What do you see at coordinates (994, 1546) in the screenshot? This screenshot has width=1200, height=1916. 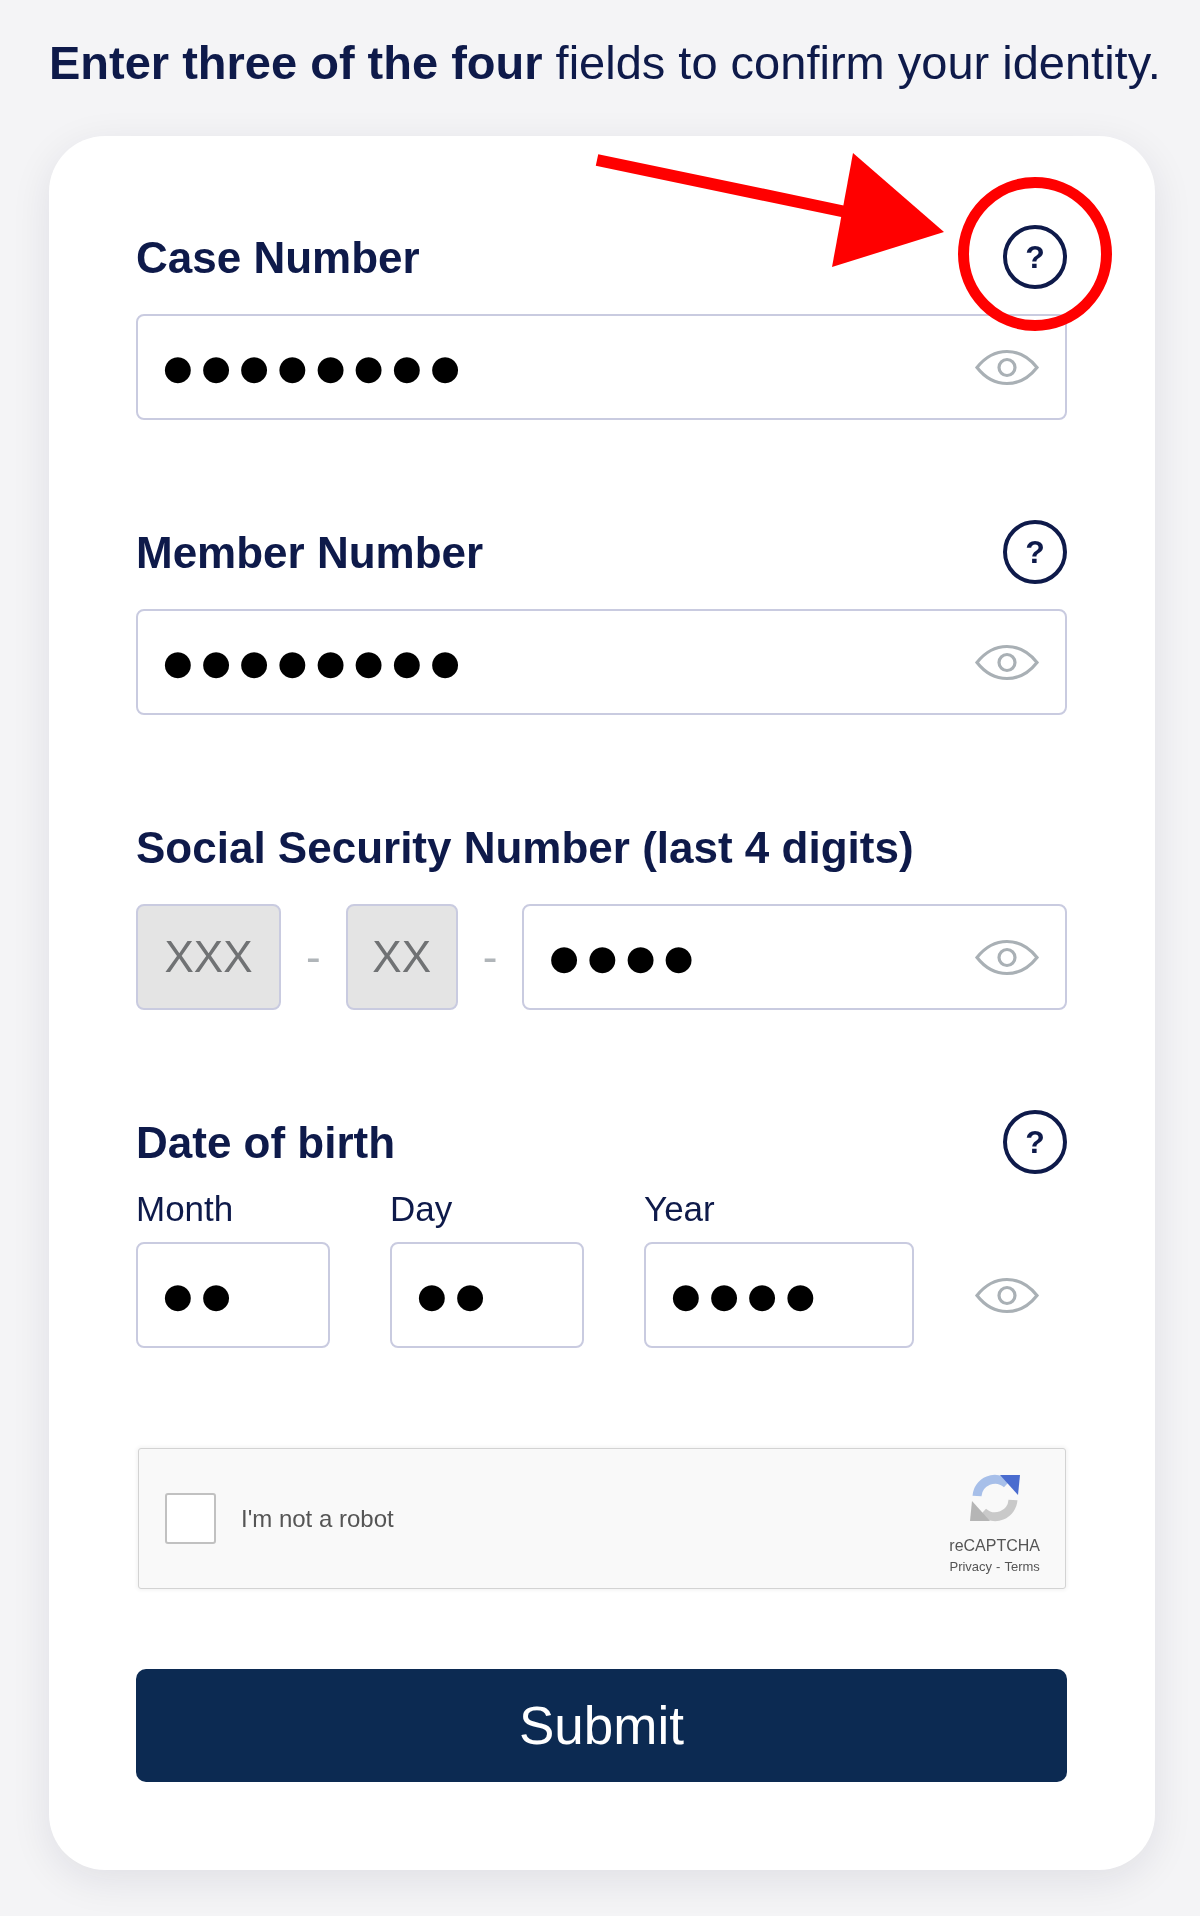 I see `brand-label: reCAPTCHA` at bounding box center [994, 1546].